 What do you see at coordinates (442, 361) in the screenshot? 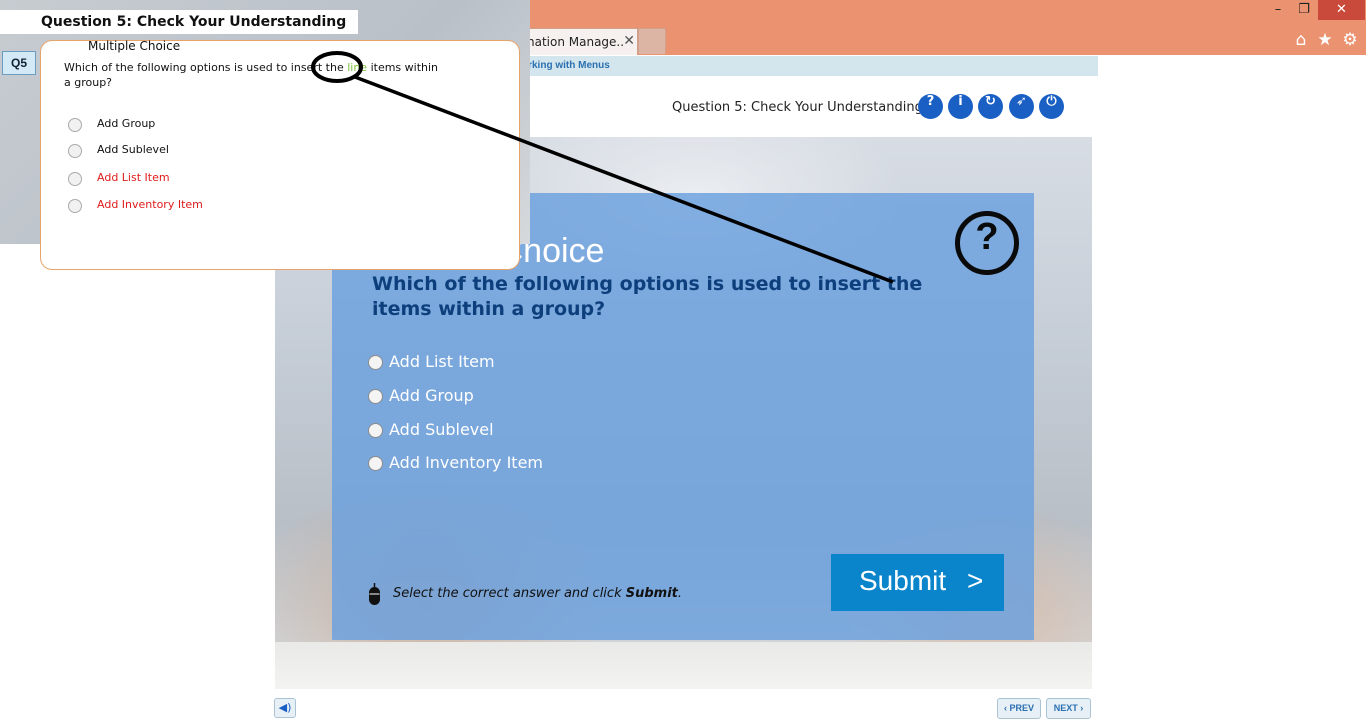
I see `answer-option-label: Add List Item` at bounding box center [442, 361].